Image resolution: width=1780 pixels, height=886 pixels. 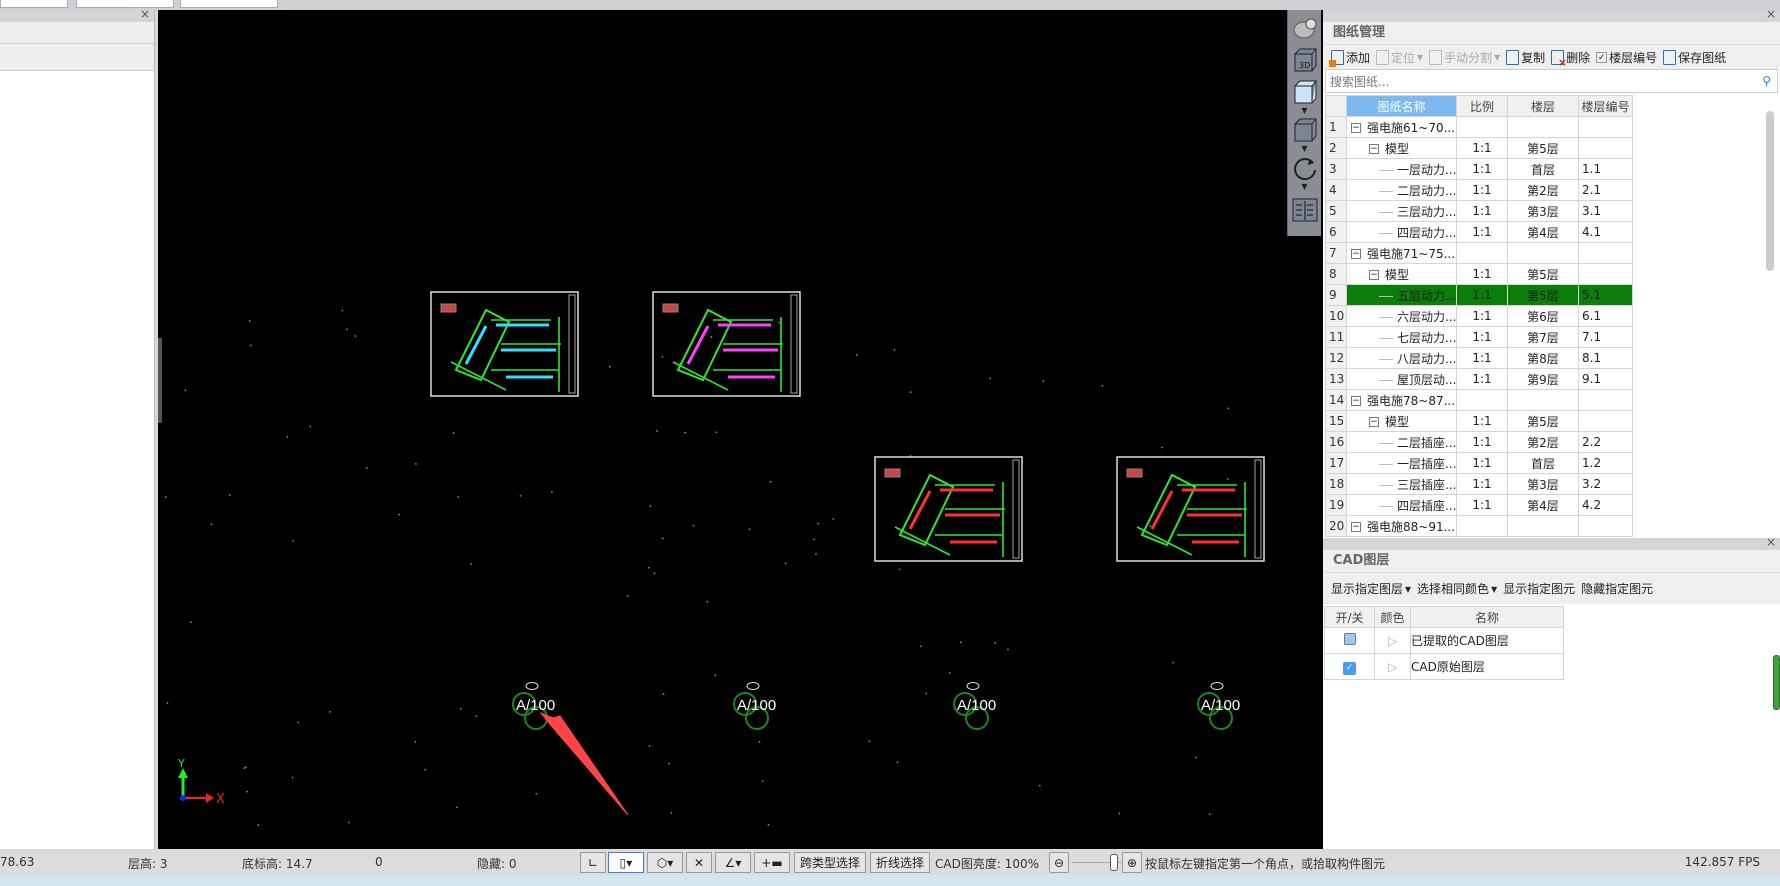 What do you see at coordinates (1525, 57) in the screenshot?
I see `copy-button: 复制` at bounding box center [1525, 57].